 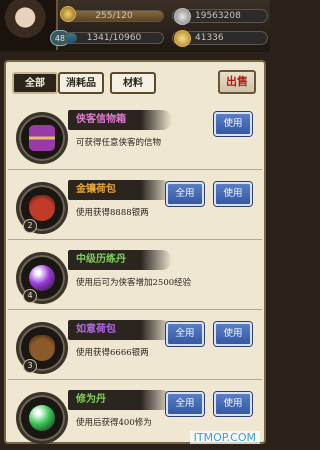 I want to click on tab-materials: 材料, so click(x=133, y=83).